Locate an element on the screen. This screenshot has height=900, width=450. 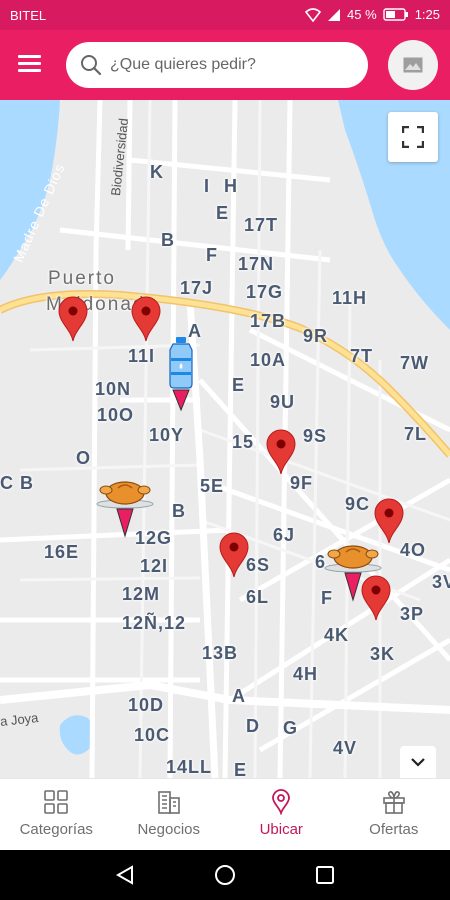
block-label: K is located at coordinates (157, 172).